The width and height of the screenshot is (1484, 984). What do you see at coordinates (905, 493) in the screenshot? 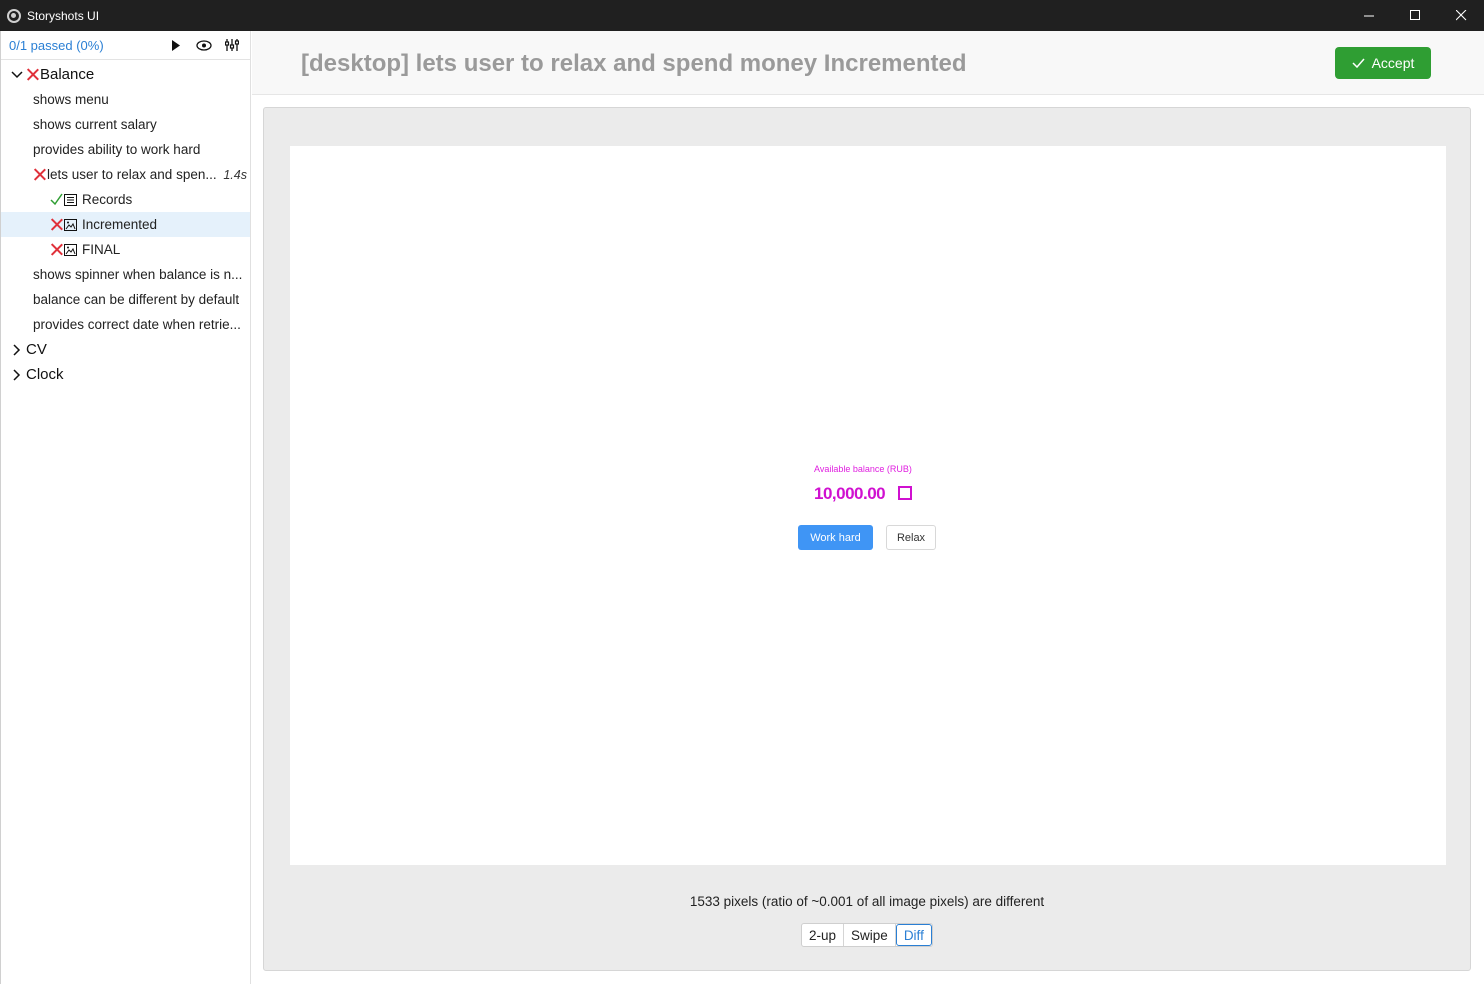
I see `preview-image-diff` at bounding box center [905, 493].